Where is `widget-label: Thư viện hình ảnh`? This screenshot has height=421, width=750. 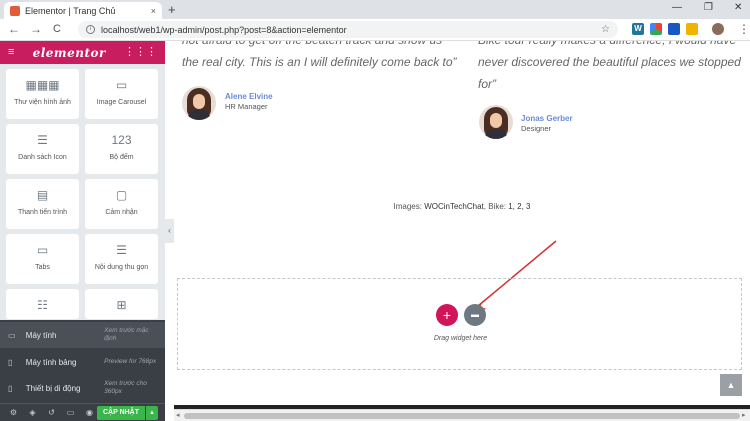 widget-label: Thư viện hình ảnh is located at coordinates (42, 102).